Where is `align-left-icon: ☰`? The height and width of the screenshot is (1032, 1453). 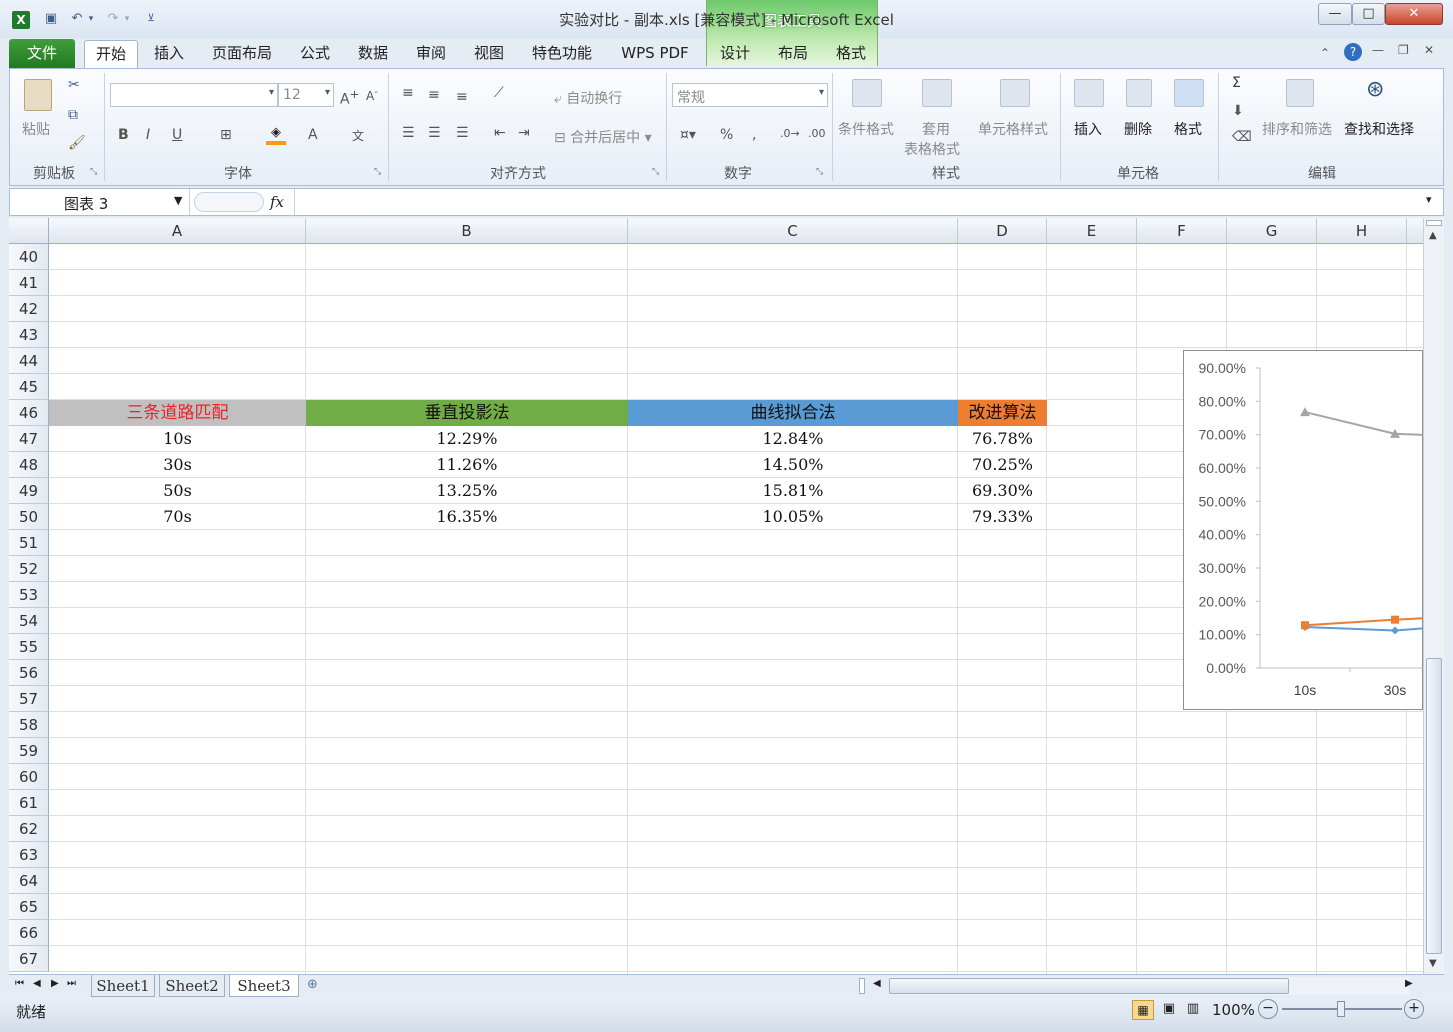
align-left-icon: ☰ is located at coordinates (408, 133).